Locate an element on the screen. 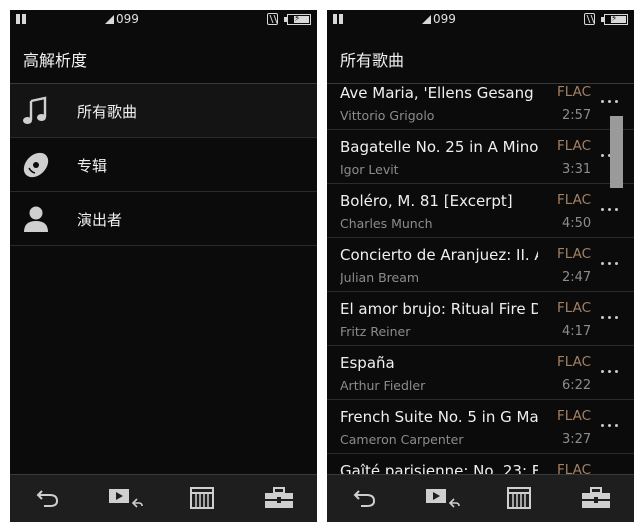 The image size is (644, 532). page-title: 所有歌曲 is located at coordinates (372, 60).